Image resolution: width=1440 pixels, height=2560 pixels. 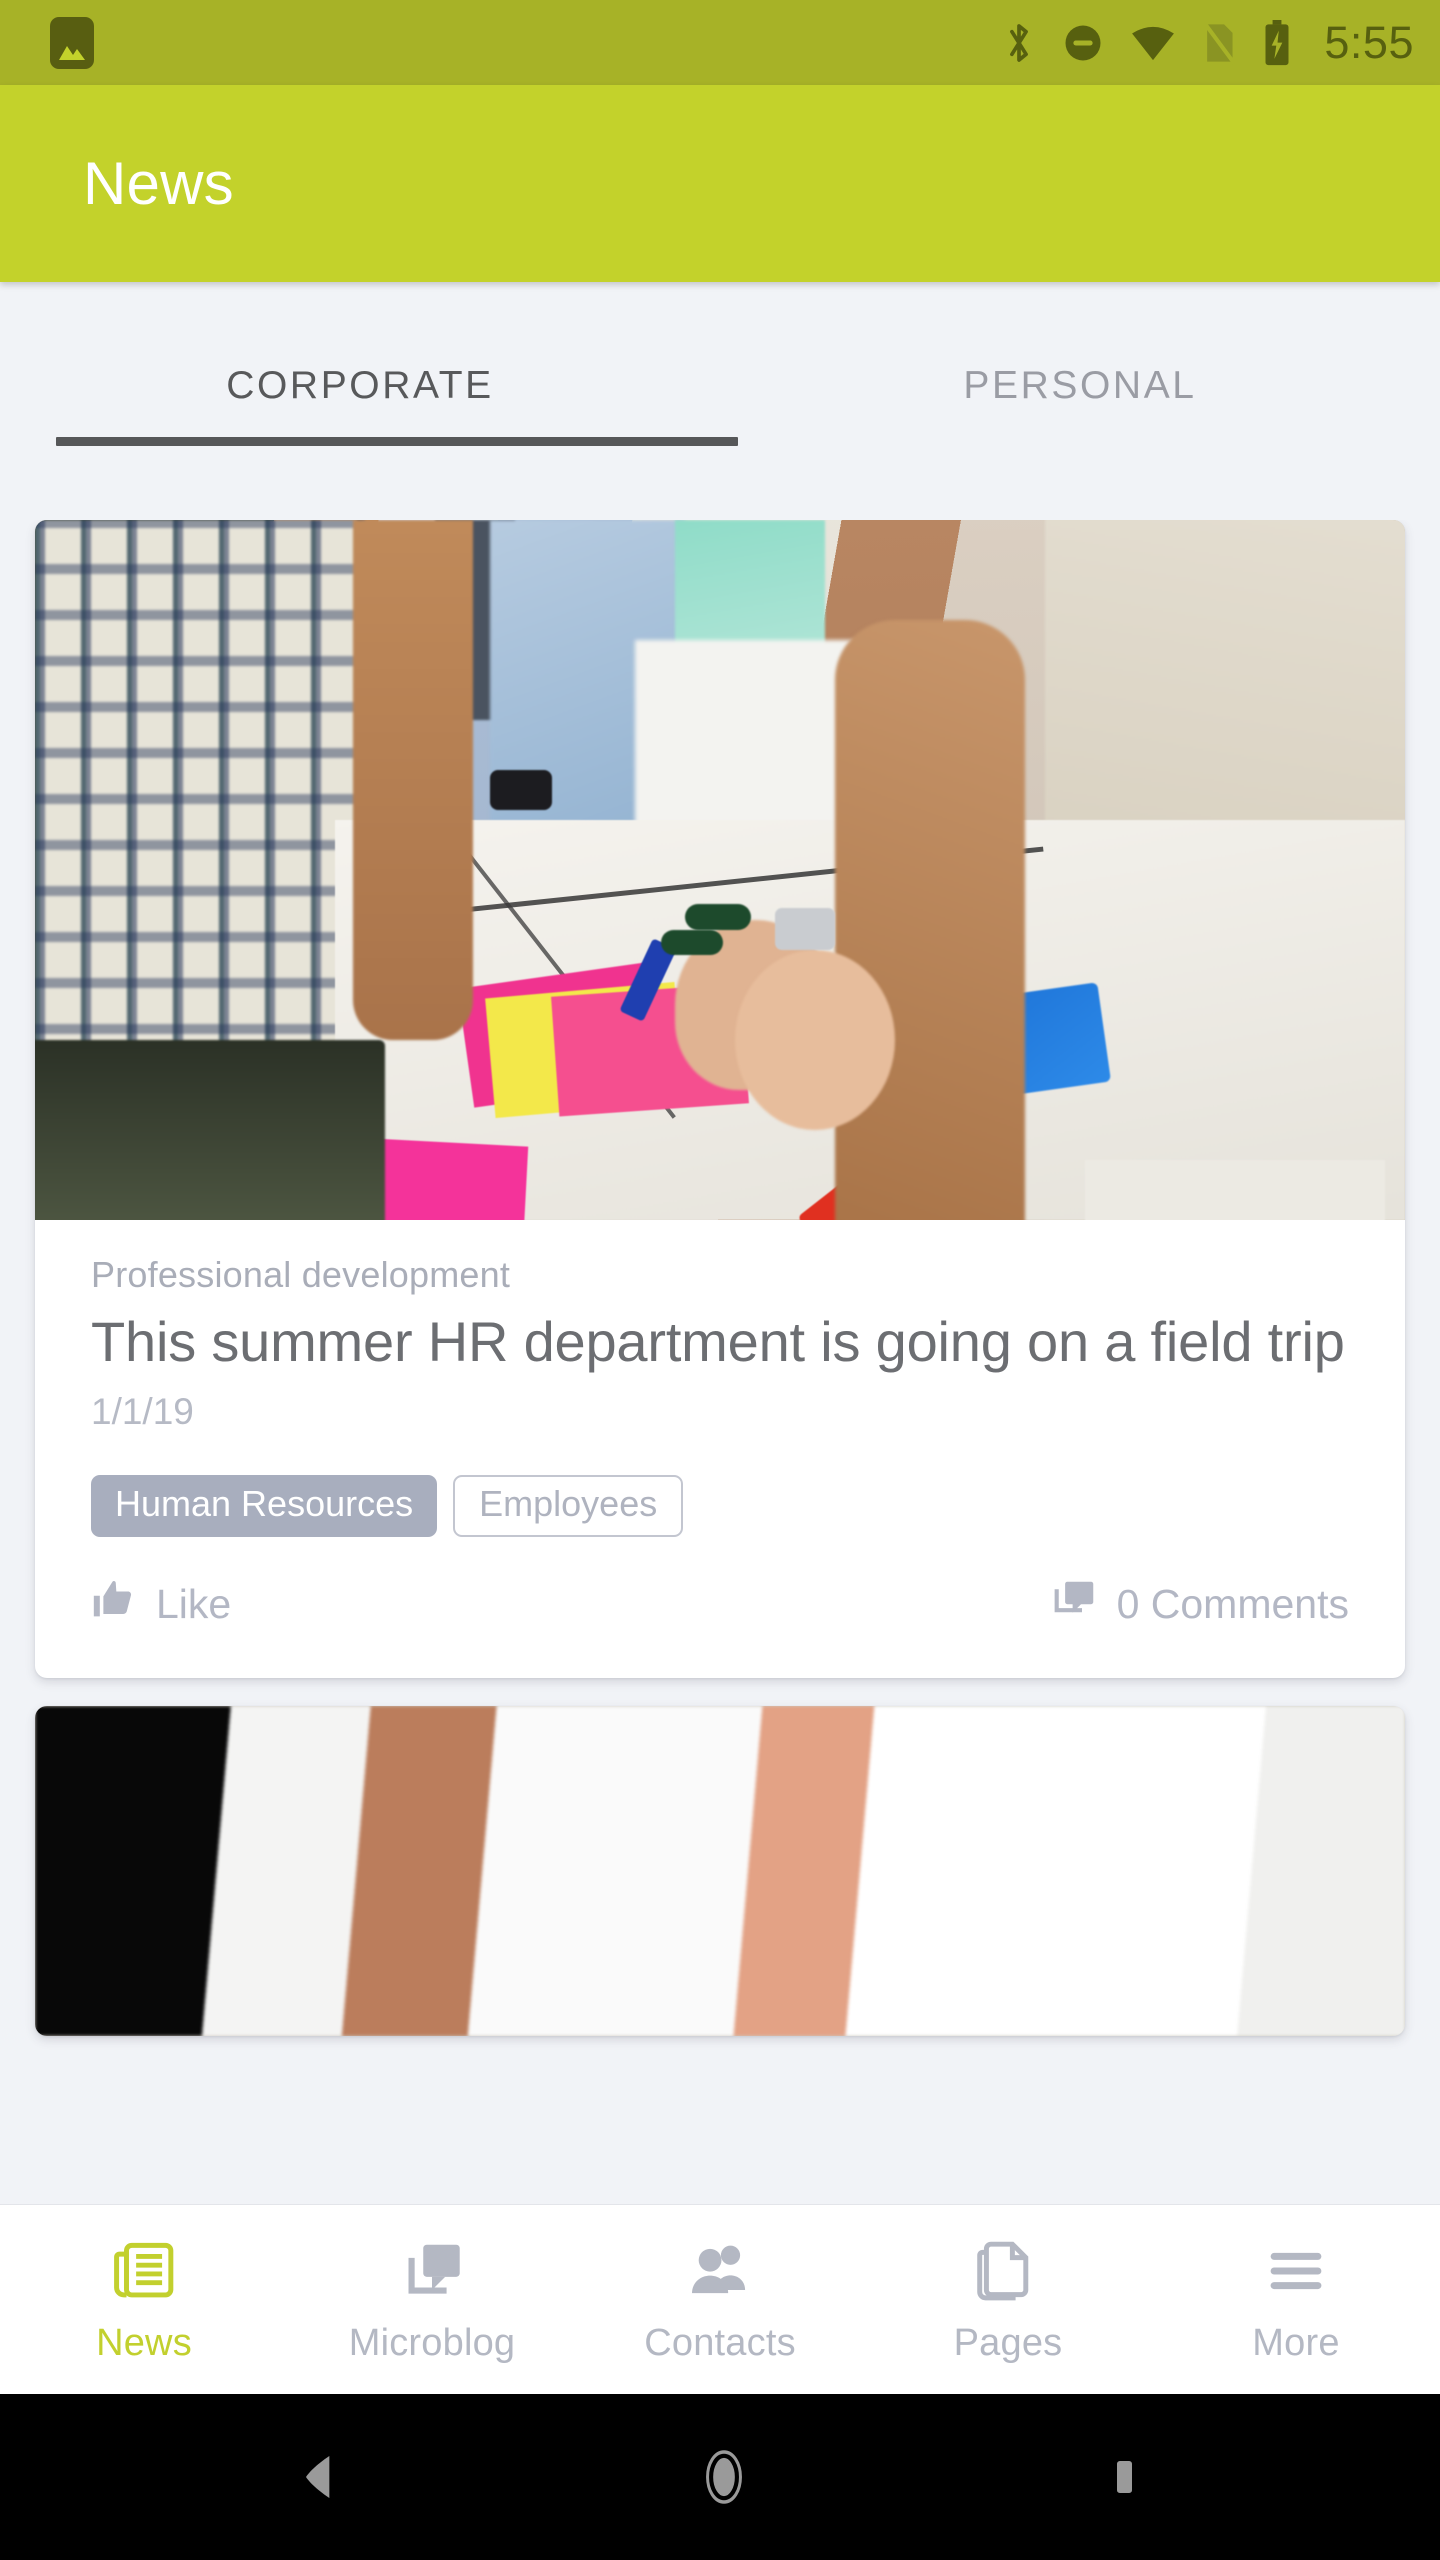 What do you see at coordinates (1153, 43) in the screenshot?
I see `wifi-icon` at bounding box center [1153, 43].